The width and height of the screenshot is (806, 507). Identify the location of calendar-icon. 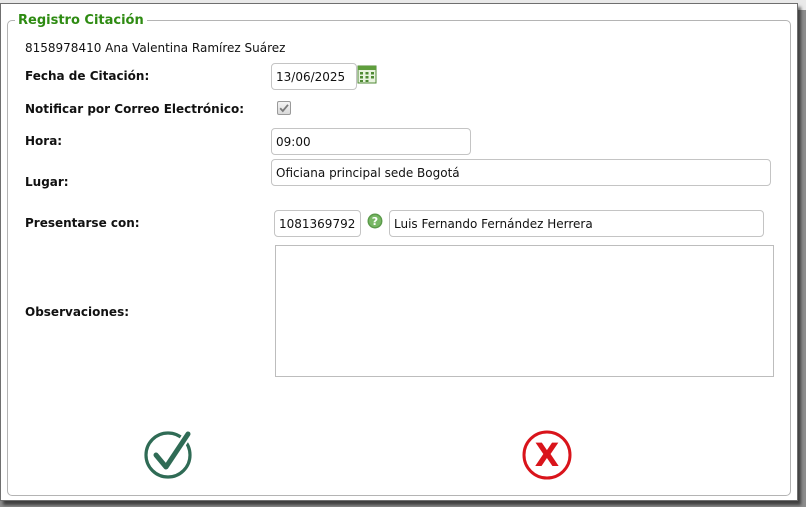
(367, 74).